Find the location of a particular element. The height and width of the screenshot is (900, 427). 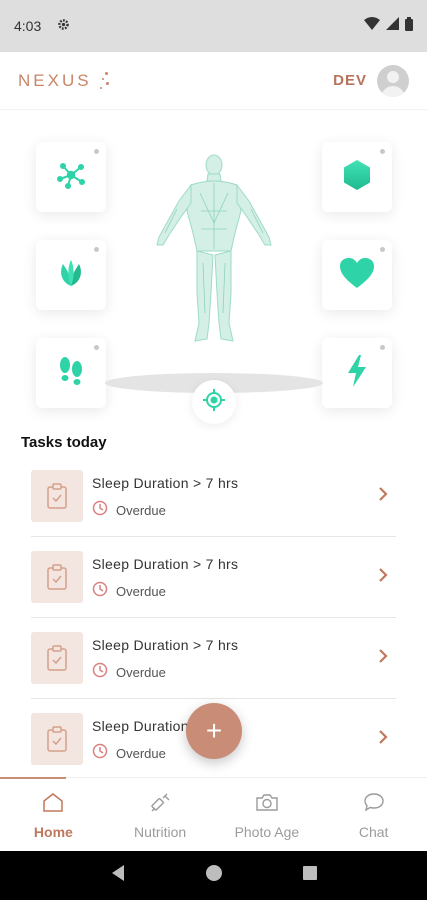

wifi-icon is located at coordinates (372, 26).